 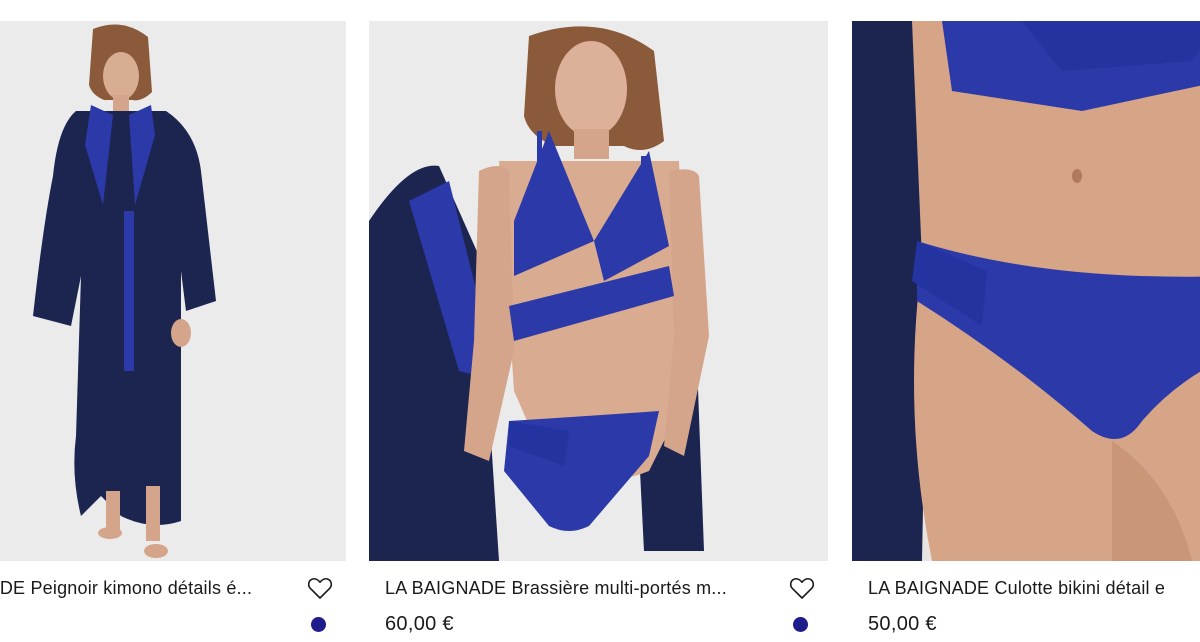 What do you see at coordinates (167, 625) in the screenshot?
I see `price-row` at bounding box center [167, 625].